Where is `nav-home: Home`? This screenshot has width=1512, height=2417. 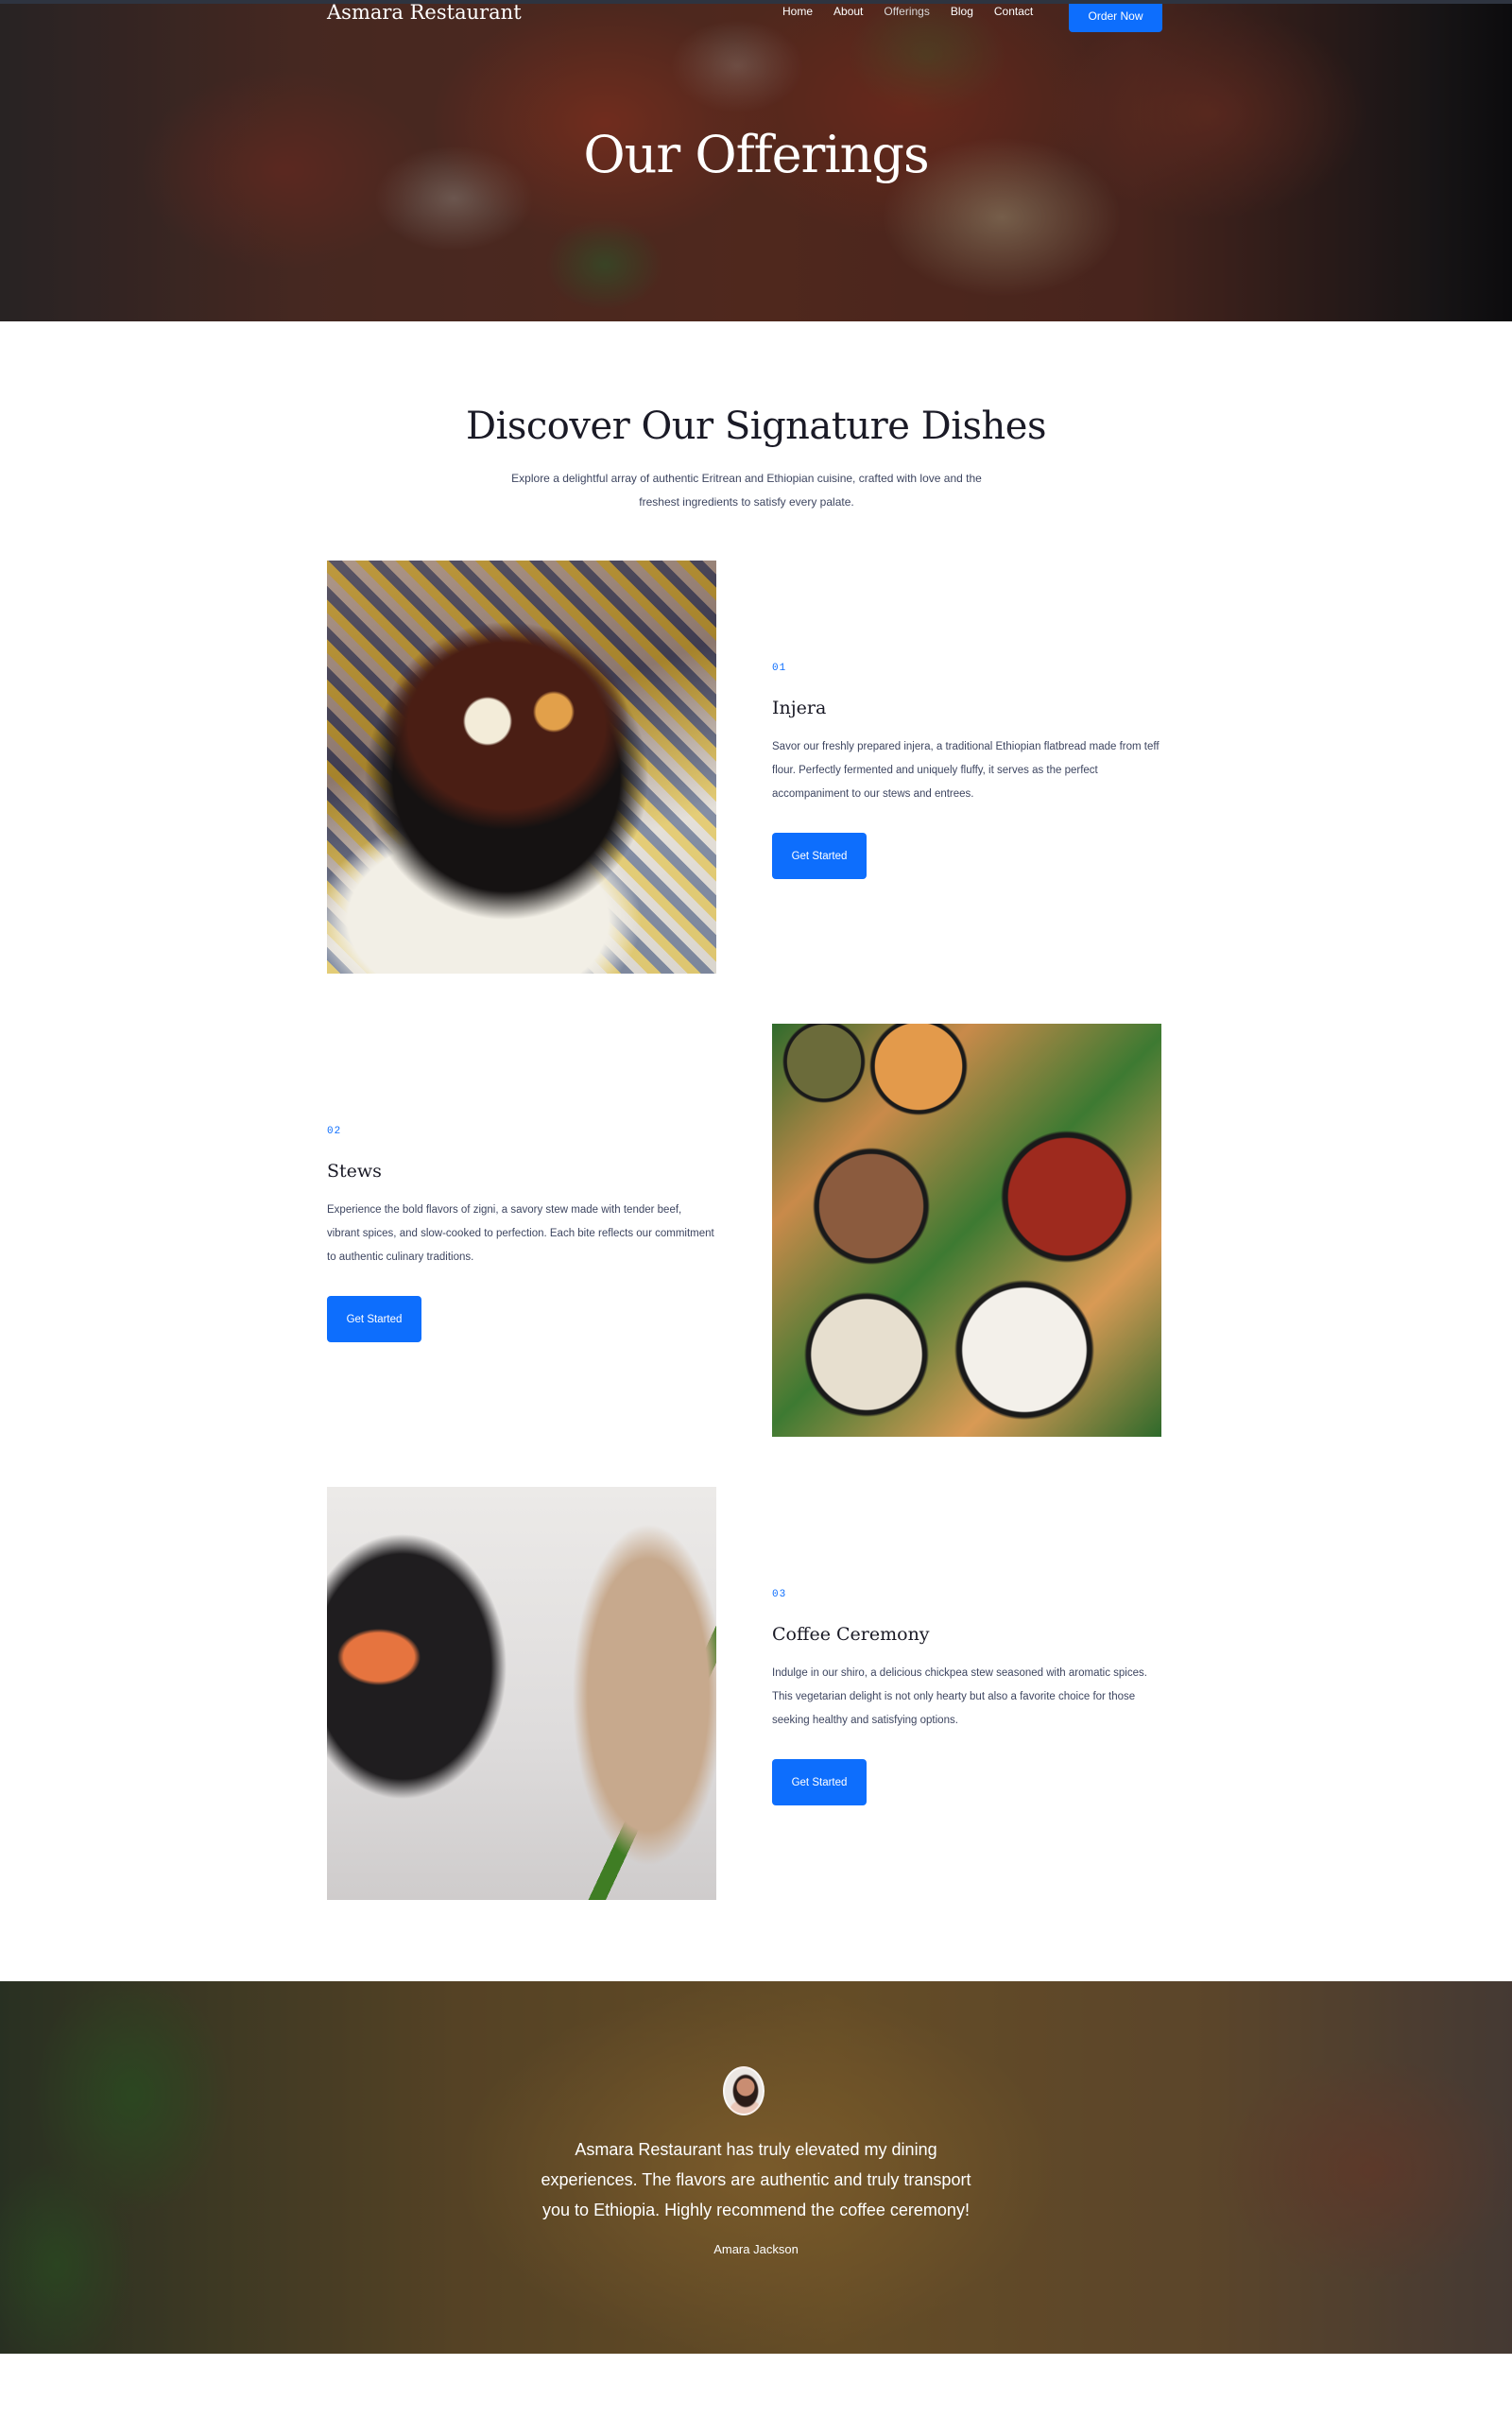
nav-home: Home is located at coordinates (797, 11).